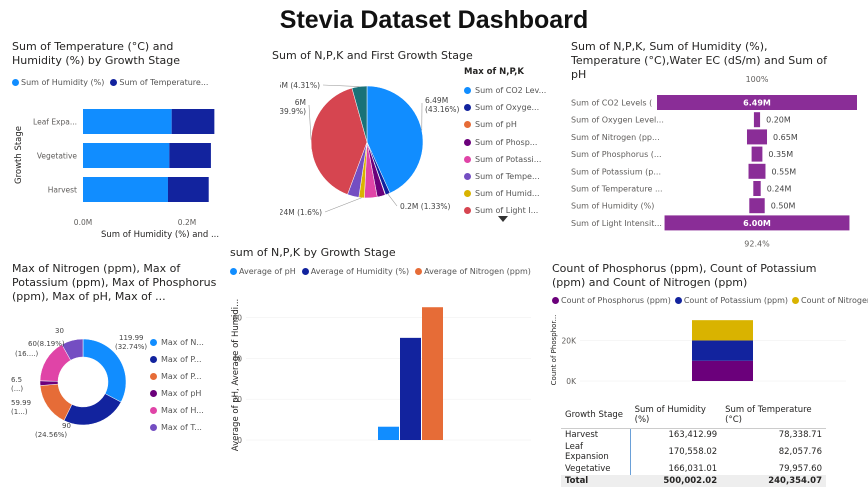 The height and width of the screenshot is (487, 868). I want to click on column-bar, so click(410, 389).